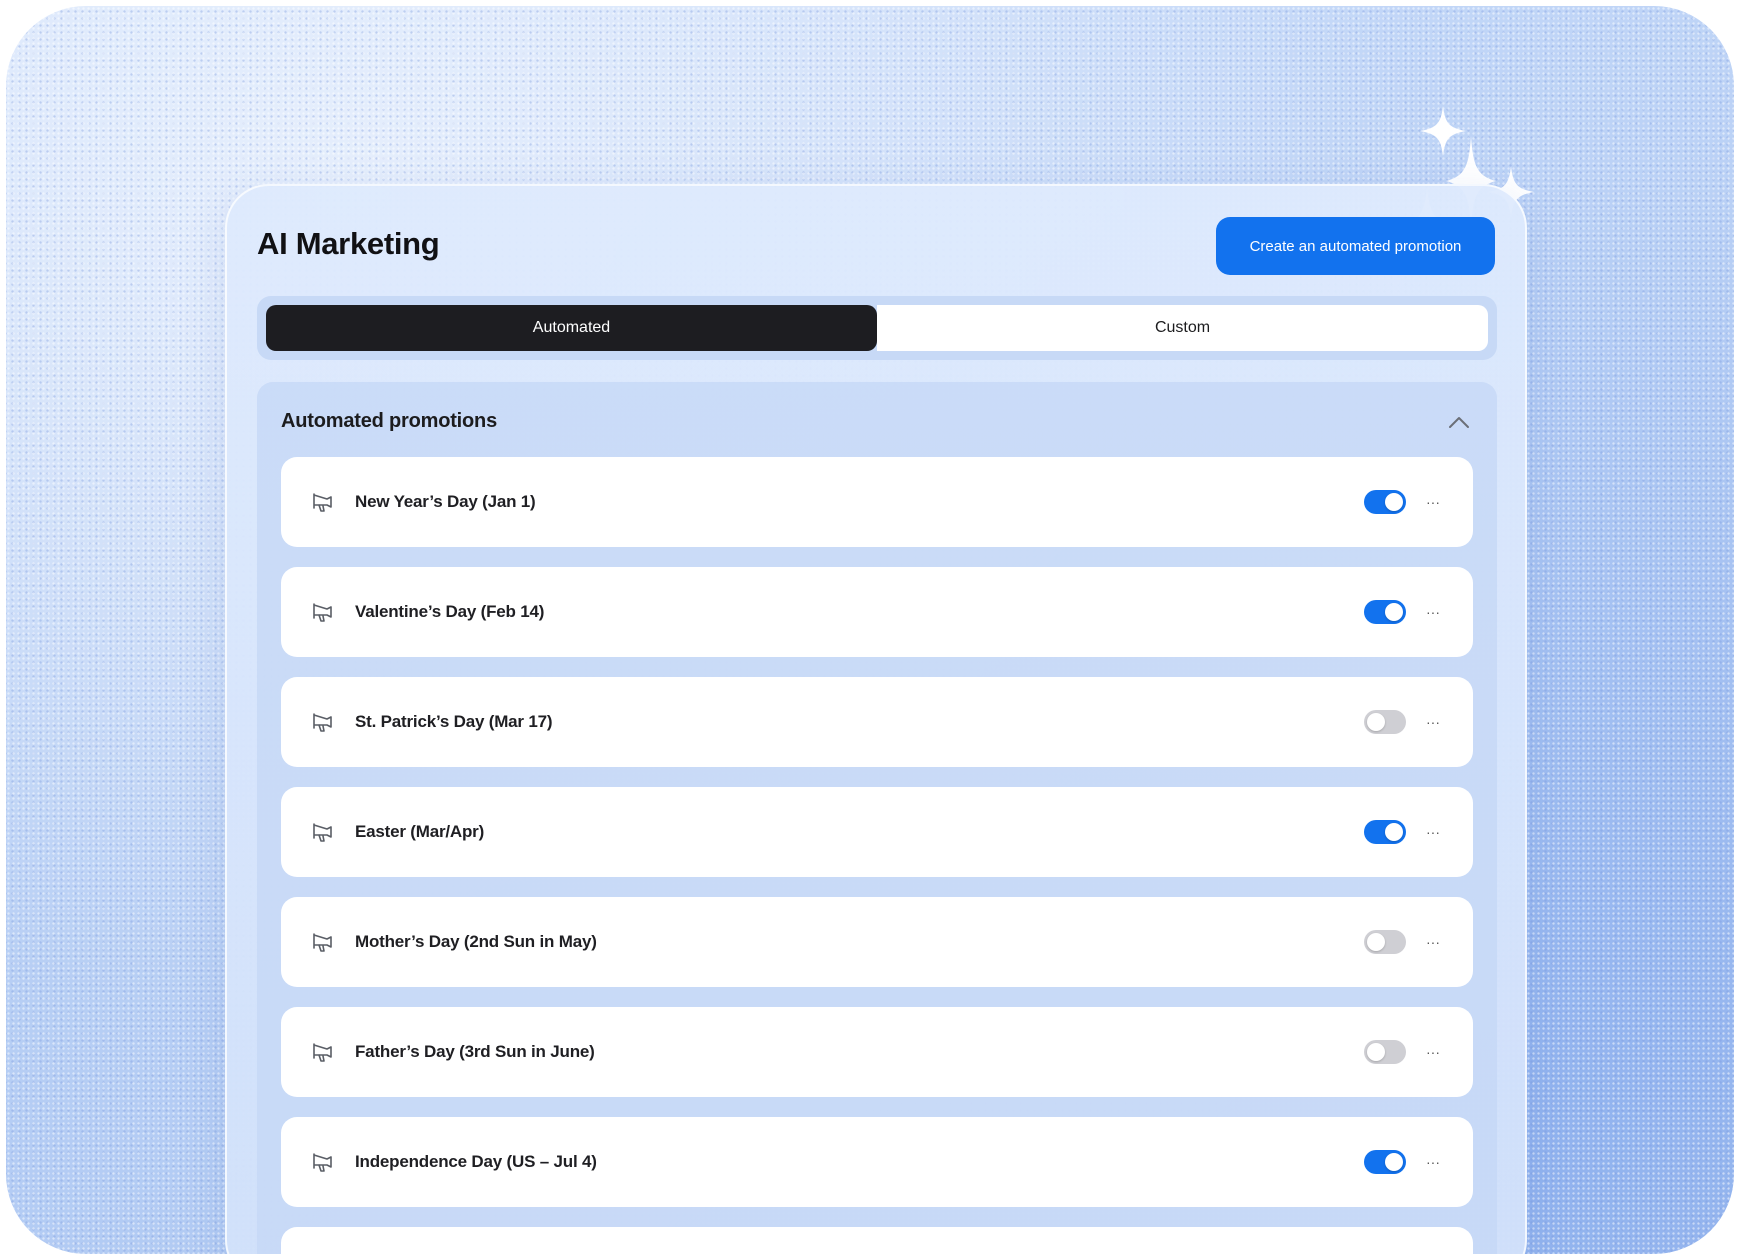 Image resolution: width=1740 pixels, height=1260 pixels. Describe the element at coordinates (450, 611) in the screenshot. I see `promotion-label: Valentine’s Day (Feb 14)` at that location.